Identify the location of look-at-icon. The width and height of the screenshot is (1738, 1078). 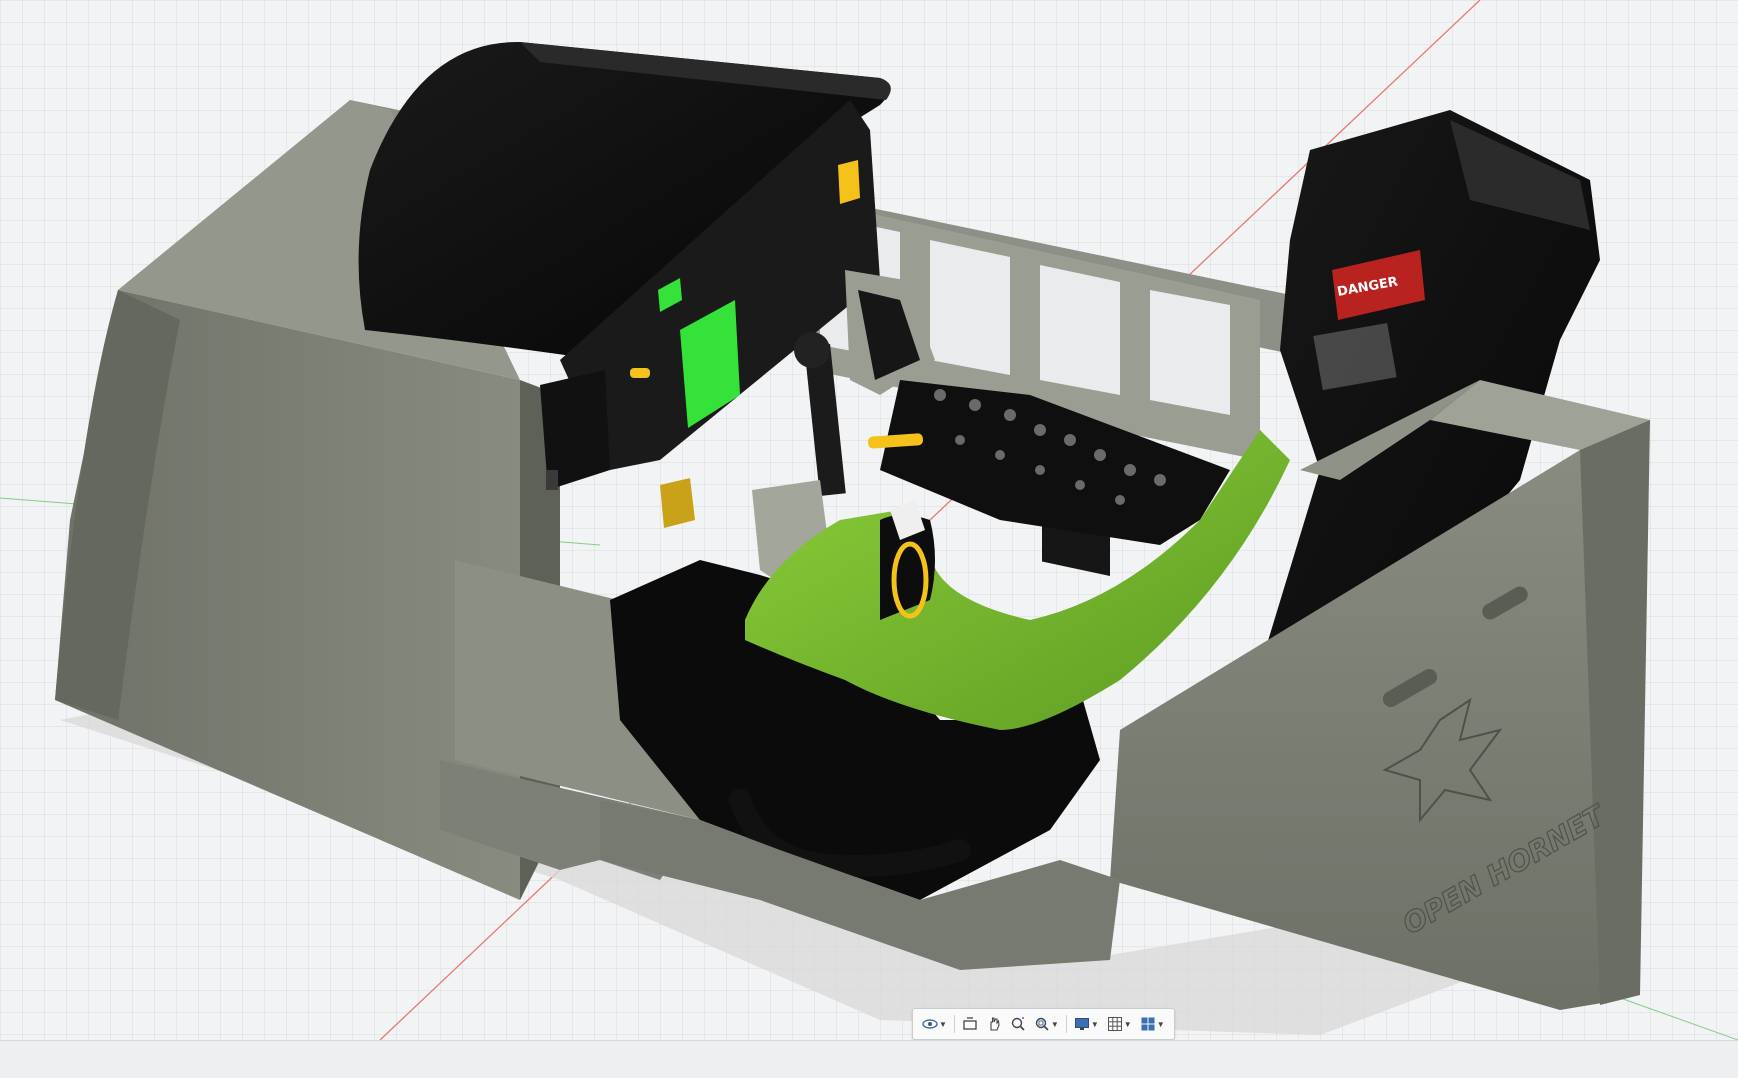
(970, 1023).